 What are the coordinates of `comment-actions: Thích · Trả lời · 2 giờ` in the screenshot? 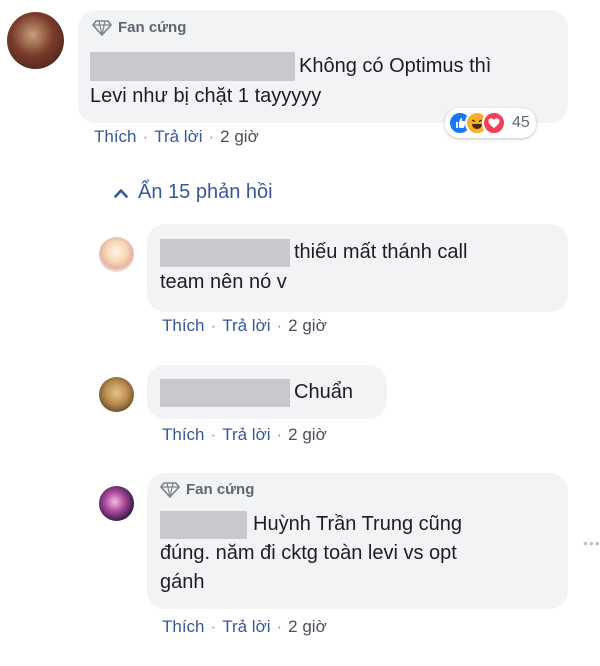 It's located at (176, 137).